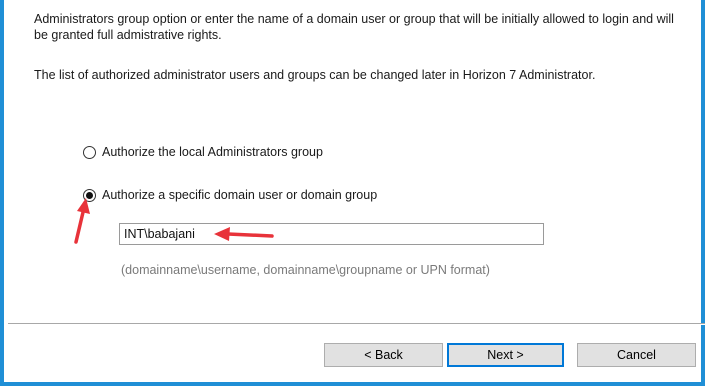  What do you see at coordinates (331, 234) in the screenshot?
I see `domain-account-input` at bounding box center [331, 234].